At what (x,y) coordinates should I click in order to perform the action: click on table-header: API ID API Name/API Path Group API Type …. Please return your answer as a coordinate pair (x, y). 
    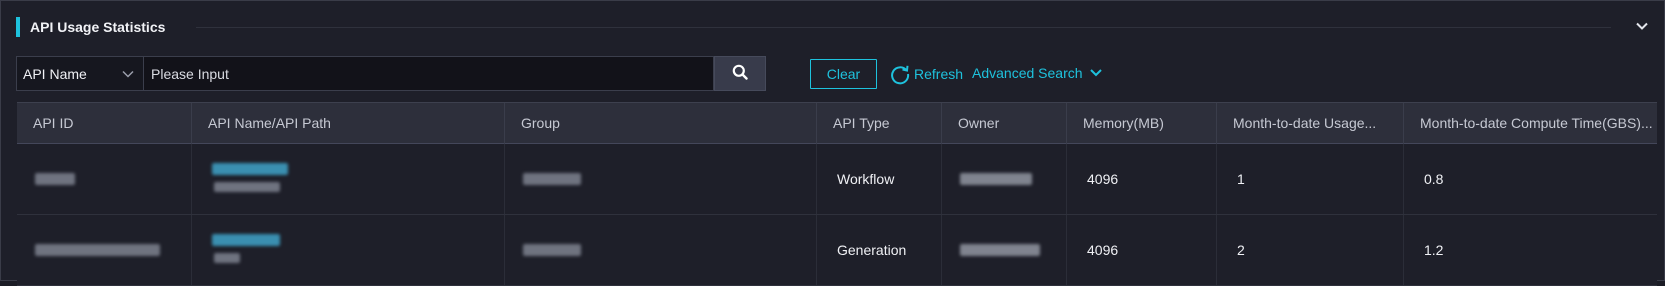
    Looking at the image, I should click on (837, 123).